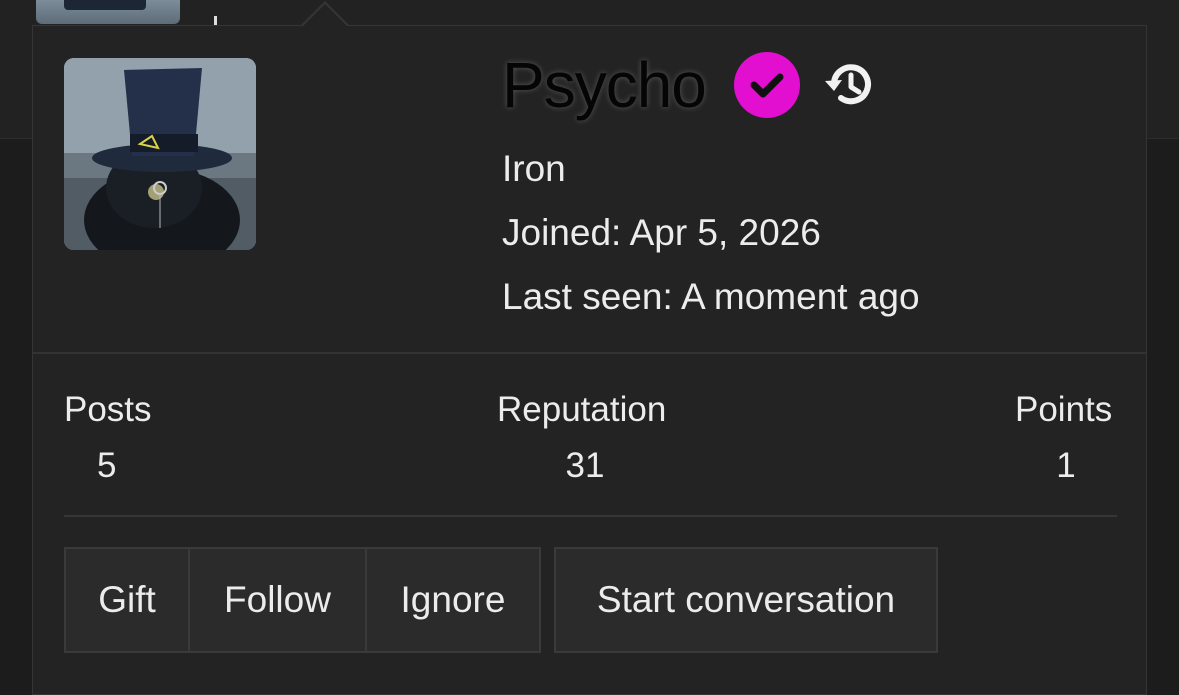 The width and height of the screenshot is (1179, 695). Describe the element at coordinates (582, 409) in the screenshot. I see `stat-label: Reputation` at that location.